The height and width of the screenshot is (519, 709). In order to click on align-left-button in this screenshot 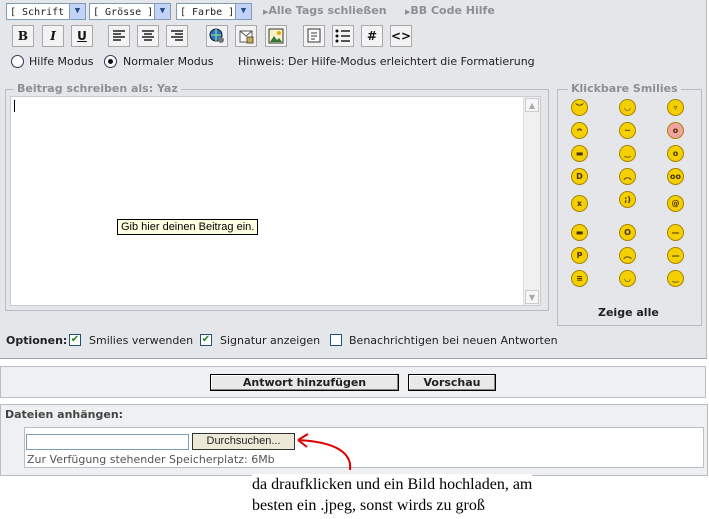, I will do `click(119, 36)`.